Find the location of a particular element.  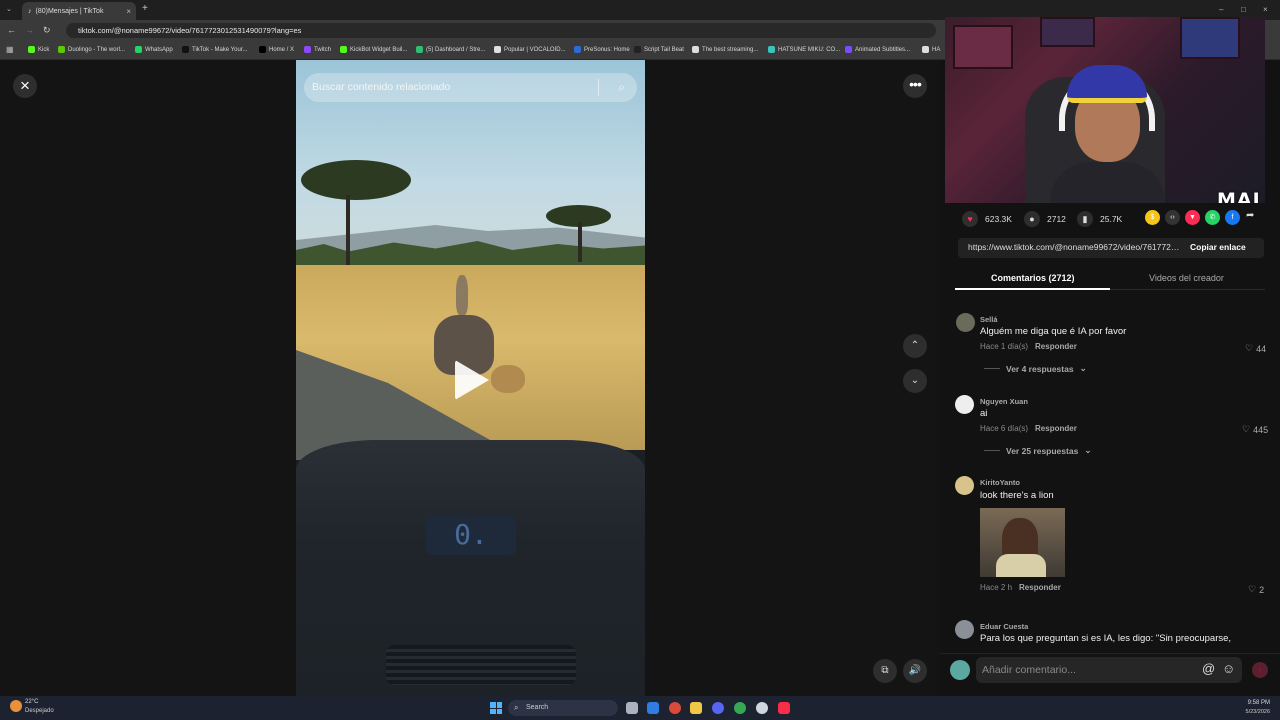

bookmark-label: Home / X is located at coordinates (282, 49).